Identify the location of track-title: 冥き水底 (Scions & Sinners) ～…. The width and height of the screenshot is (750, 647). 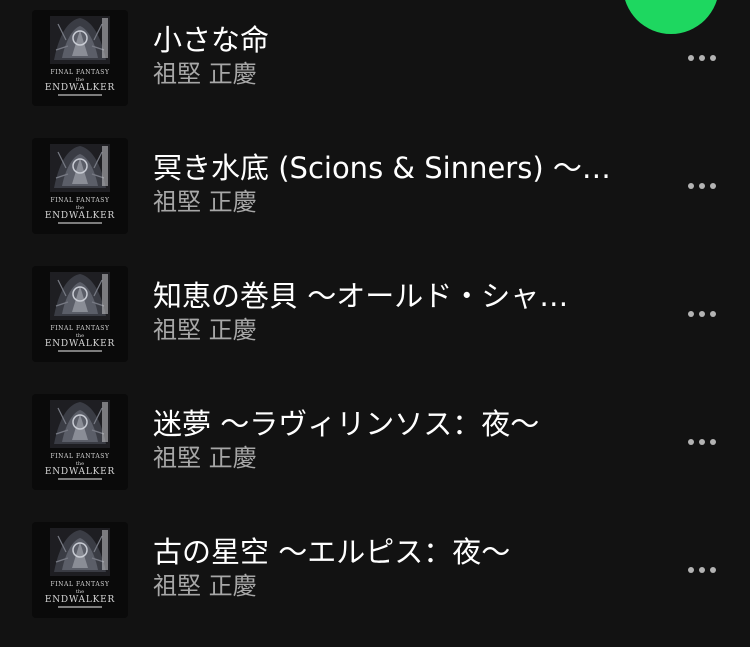
(382, 168).